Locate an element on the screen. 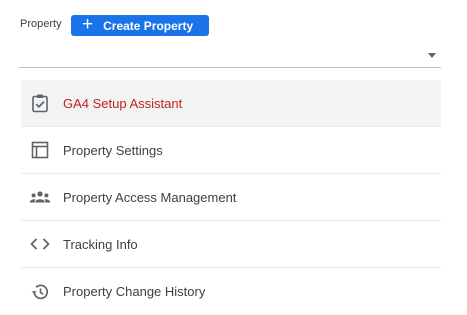 The height and width of the screenshot is (315, 467). people-group-icon is located at coordinates (40, 197).